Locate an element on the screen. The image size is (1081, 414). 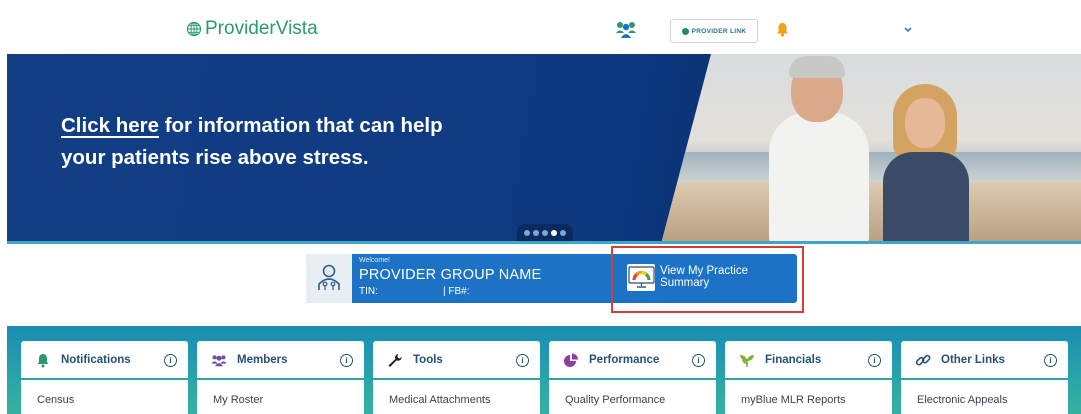
card-header: Financials i is located at coordinates (808, 360).